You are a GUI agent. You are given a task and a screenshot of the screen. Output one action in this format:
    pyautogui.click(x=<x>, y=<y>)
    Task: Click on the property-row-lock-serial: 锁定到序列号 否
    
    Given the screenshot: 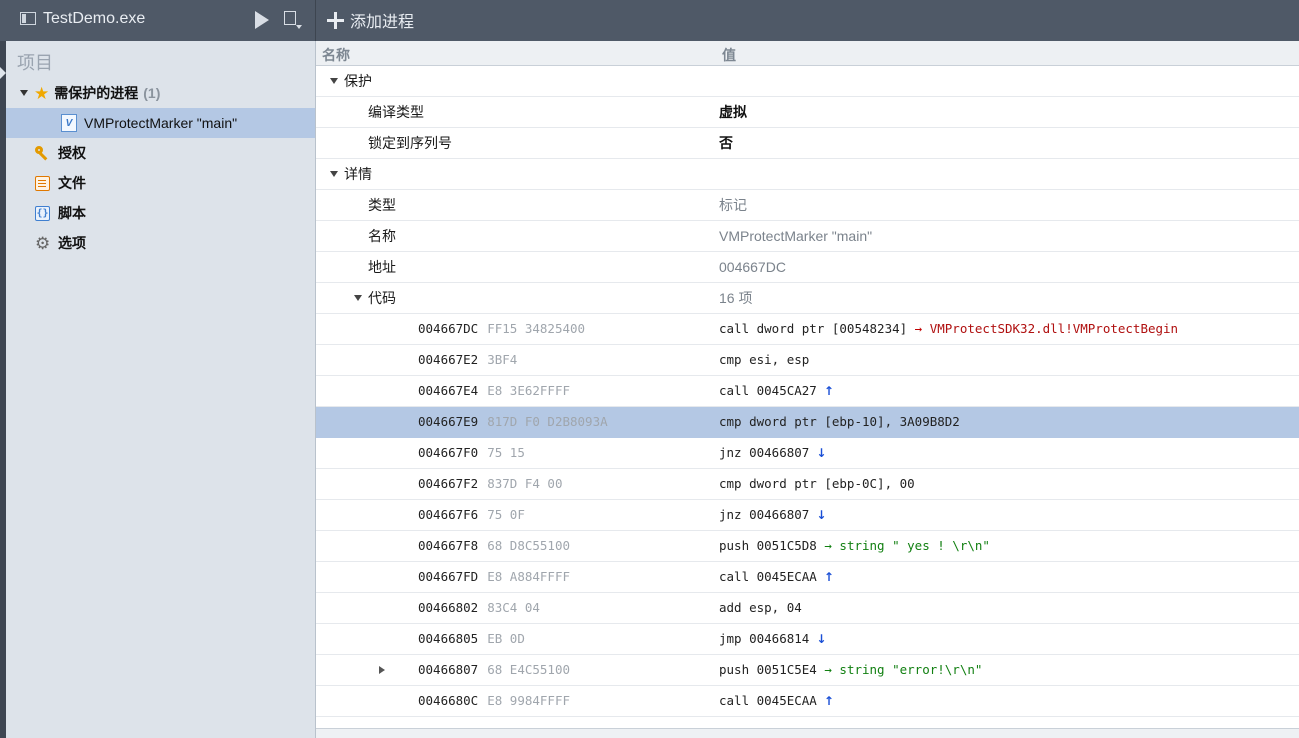 What is the action you would take?
    pyautogui.click(x=807, y=143)
    